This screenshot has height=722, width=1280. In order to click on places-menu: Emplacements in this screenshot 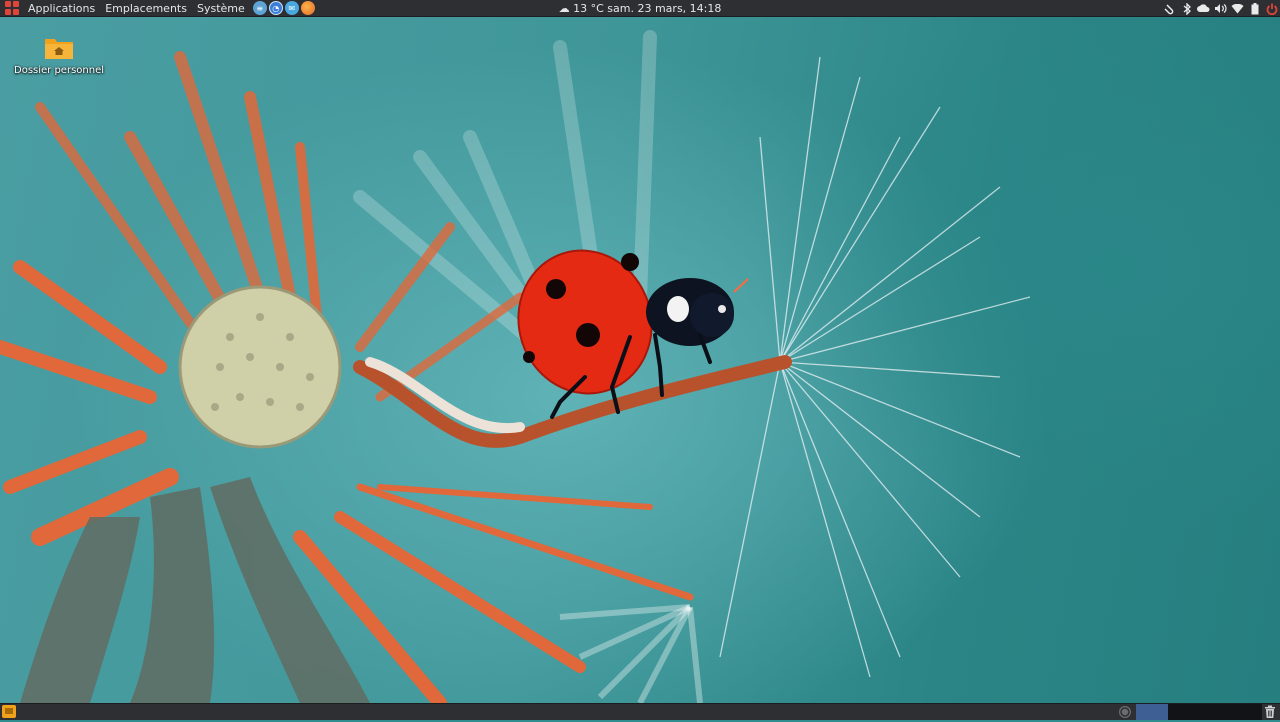, I will do `click(146, 8)`.